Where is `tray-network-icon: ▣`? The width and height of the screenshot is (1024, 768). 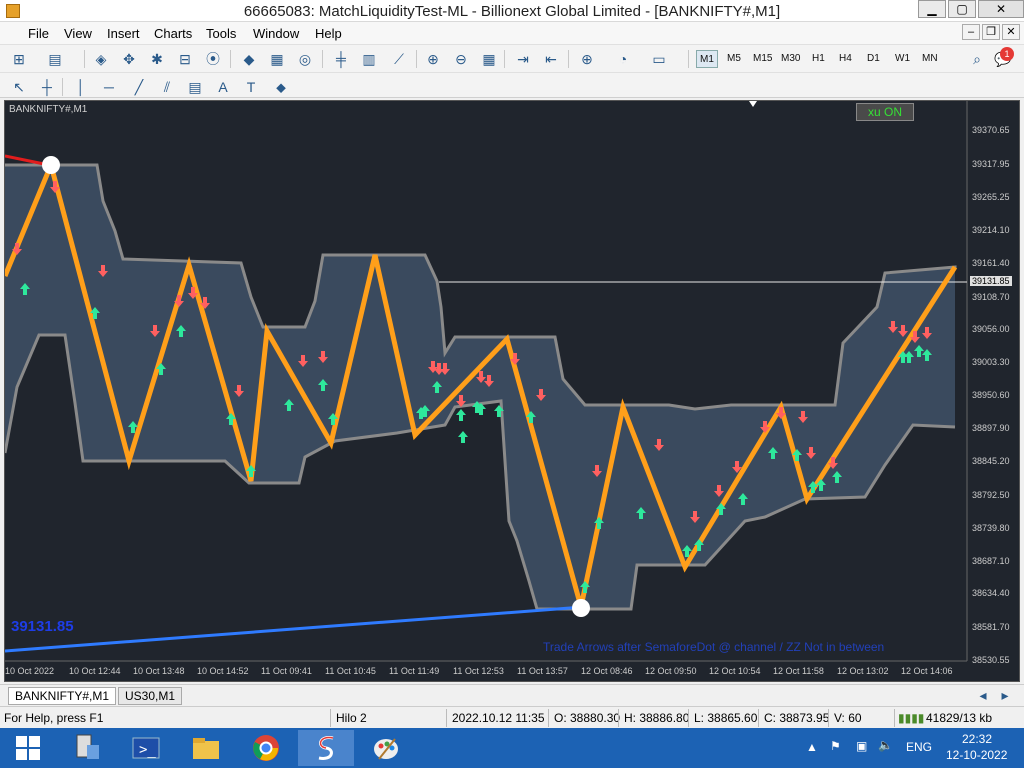
tray-network-icon: ▣ is located at coordinates (861, 746).